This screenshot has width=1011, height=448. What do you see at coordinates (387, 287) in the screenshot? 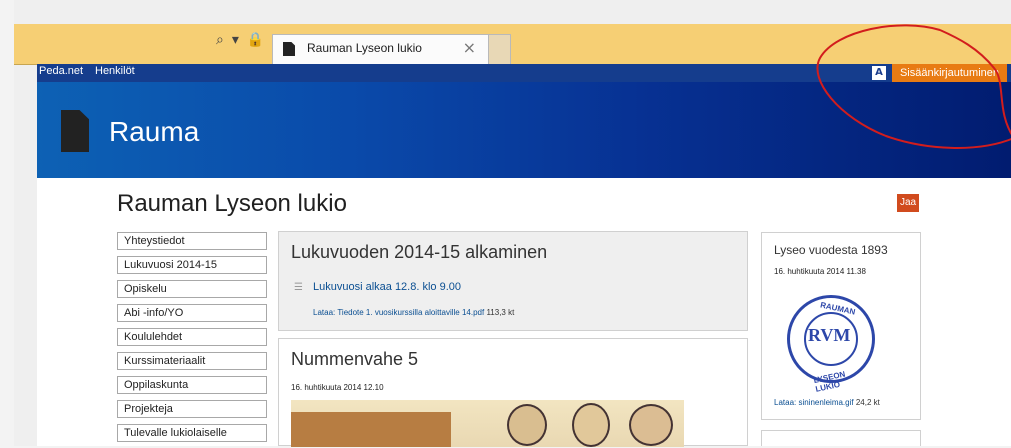
I see `news-link: Lukuvuosi alkaa 12.8. klo 9.00` at bounding box center [387, 287].